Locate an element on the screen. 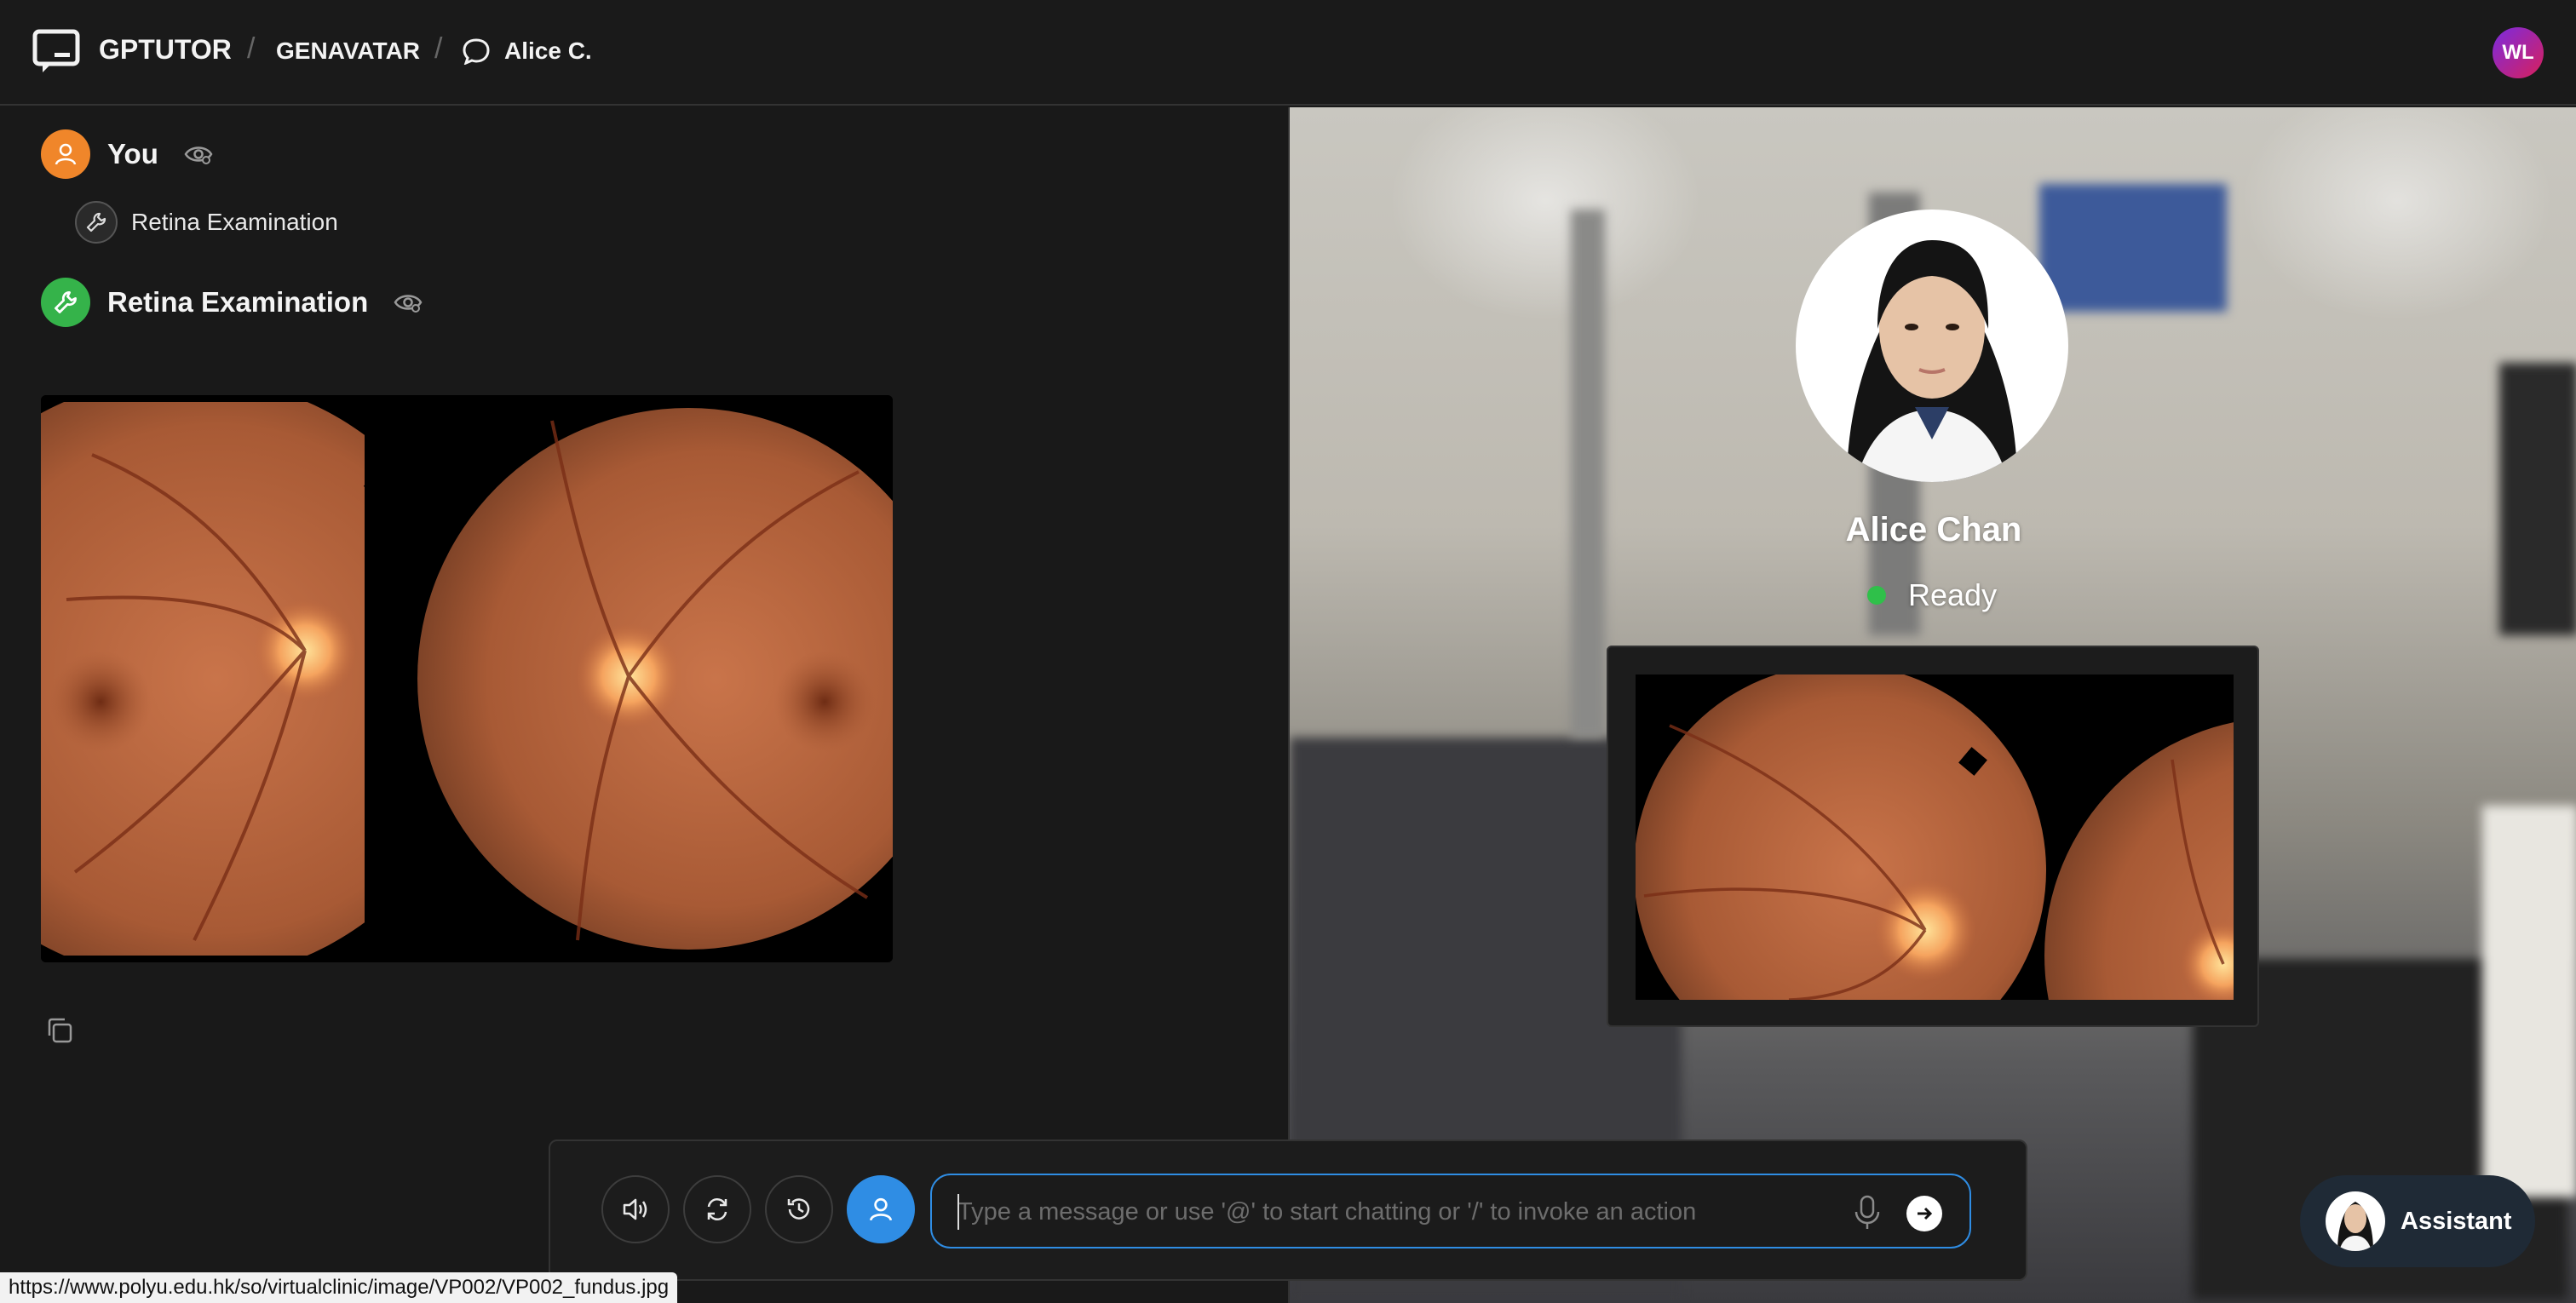 This screenshot has height=1303, width=2576. history-icon is located at coordinates (799, 1209).